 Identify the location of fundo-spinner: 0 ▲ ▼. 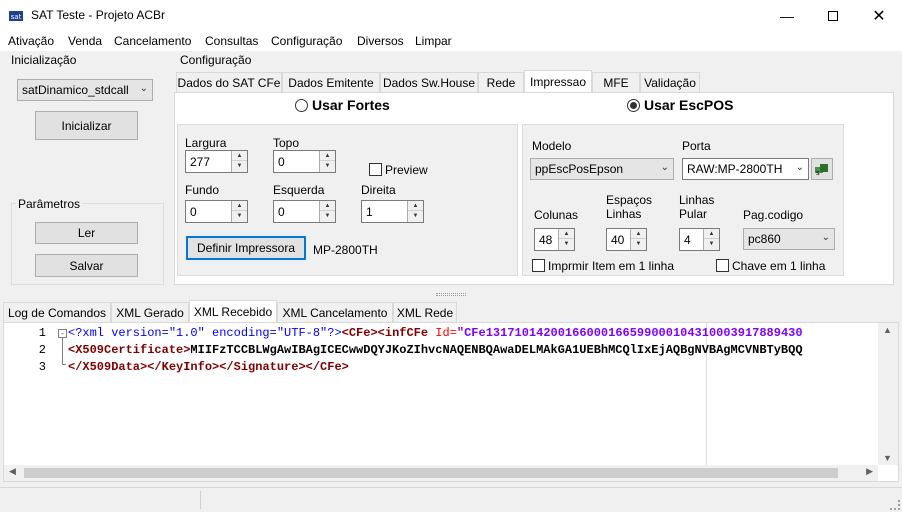
(216, 211).